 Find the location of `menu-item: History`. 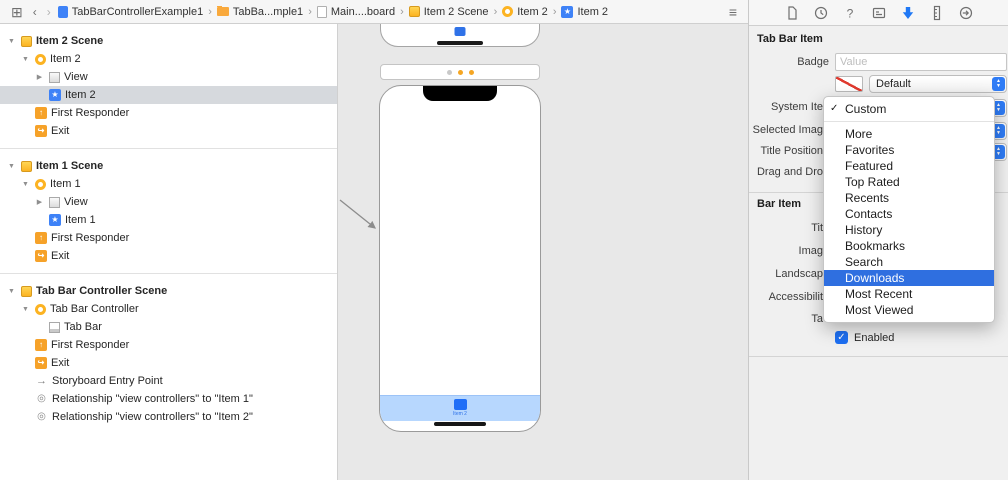

menu-item: History is located at coordinates (909, 230).